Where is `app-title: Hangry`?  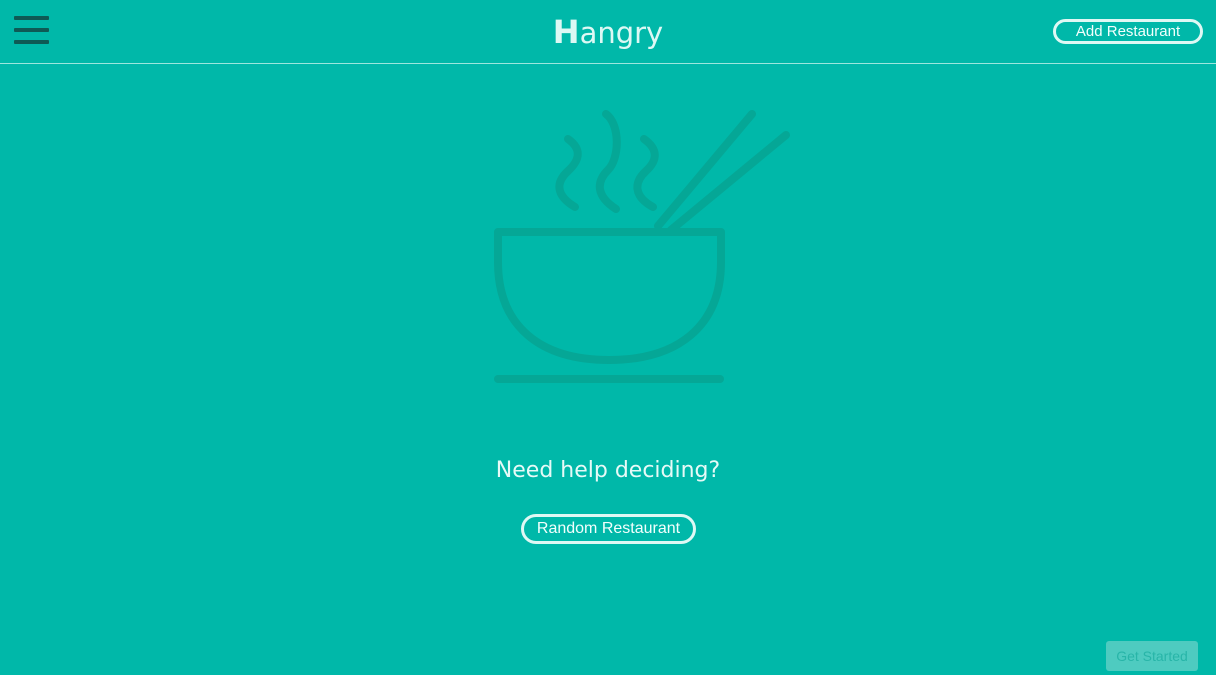
app-title: Hangry is located at coordinates (608, 32).